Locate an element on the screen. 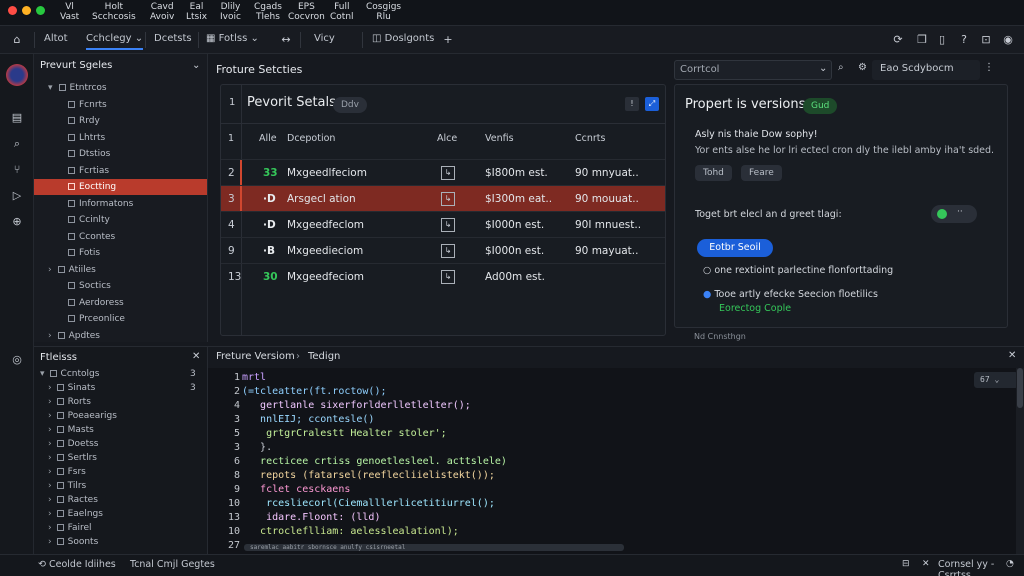 The image size is (1024, 576). sidebar-item: ▾ Etntrcos is located at coordinates (120, 88).